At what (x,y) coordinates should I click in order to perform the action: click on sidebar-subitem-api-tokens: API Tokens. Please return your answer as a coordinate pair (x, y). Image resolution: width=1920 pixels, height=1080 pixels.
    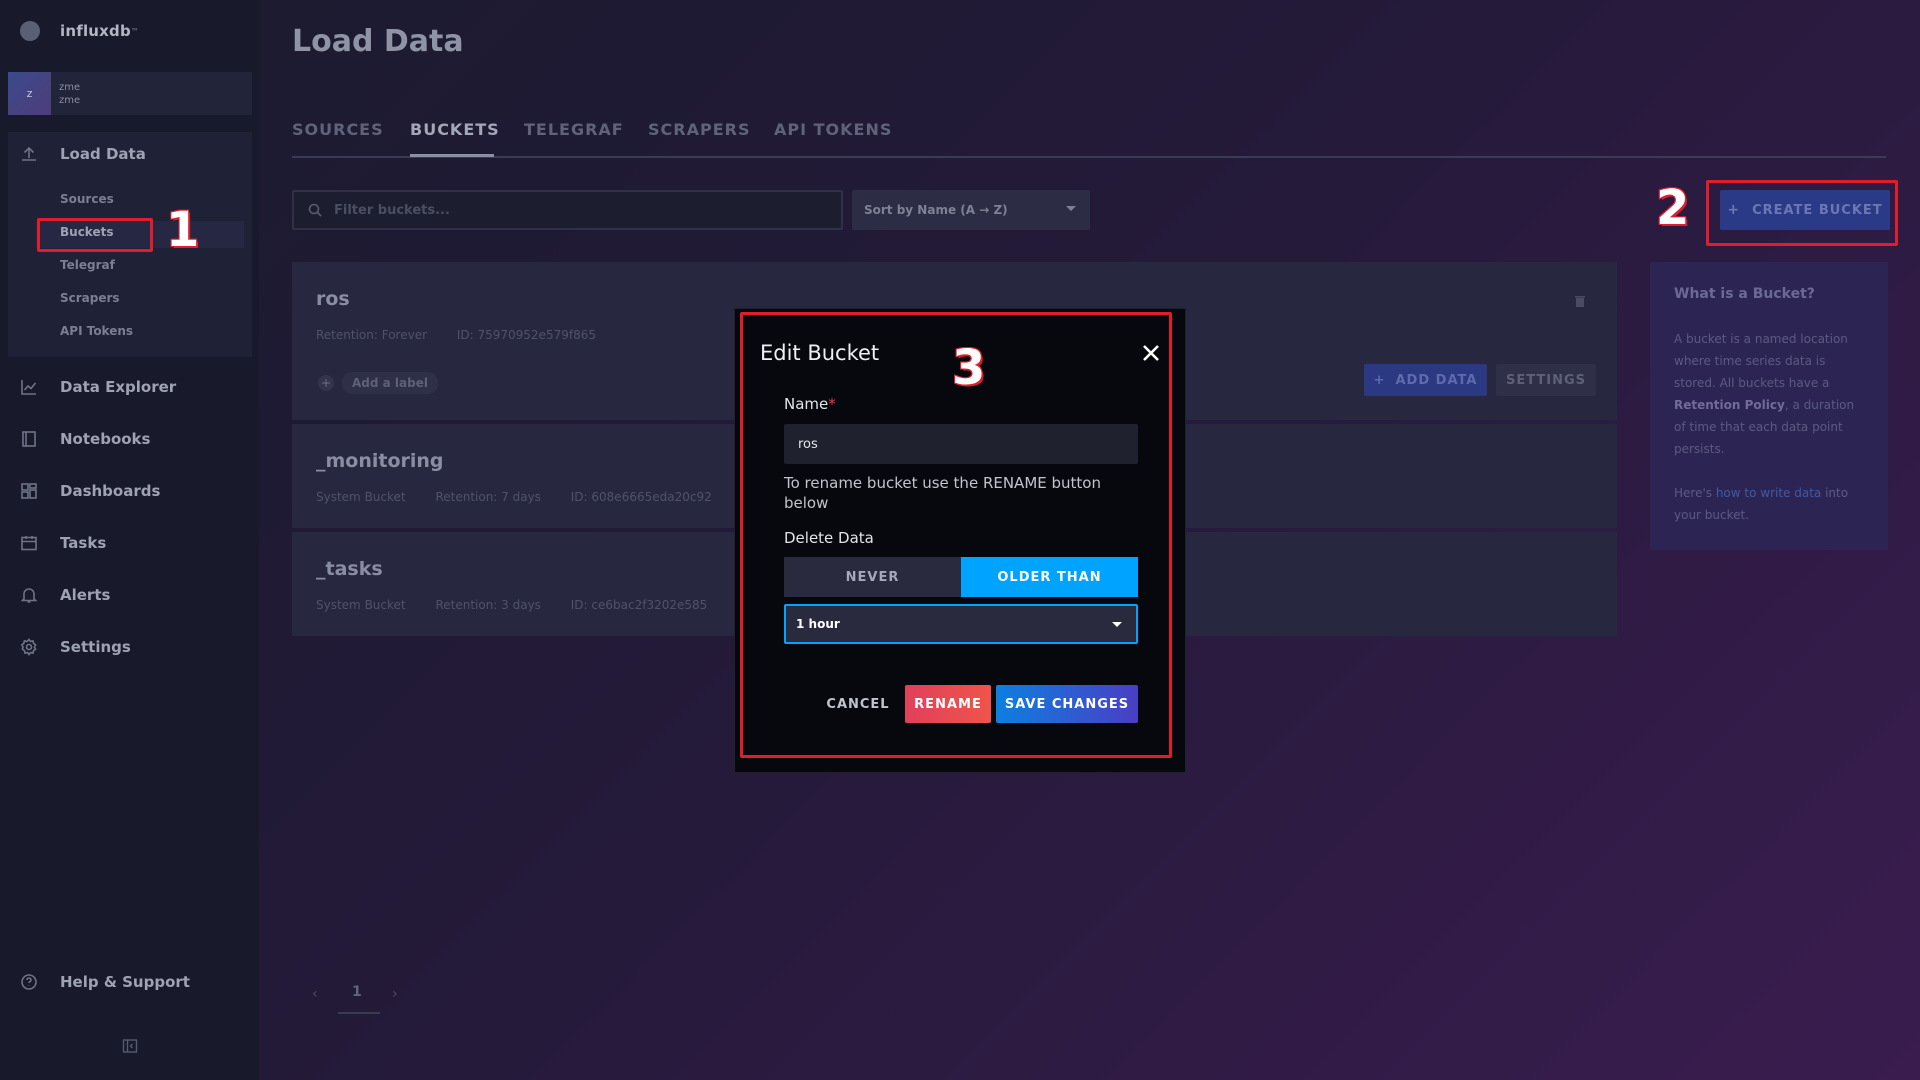
    Looking at the image, I should click on (96, 332).